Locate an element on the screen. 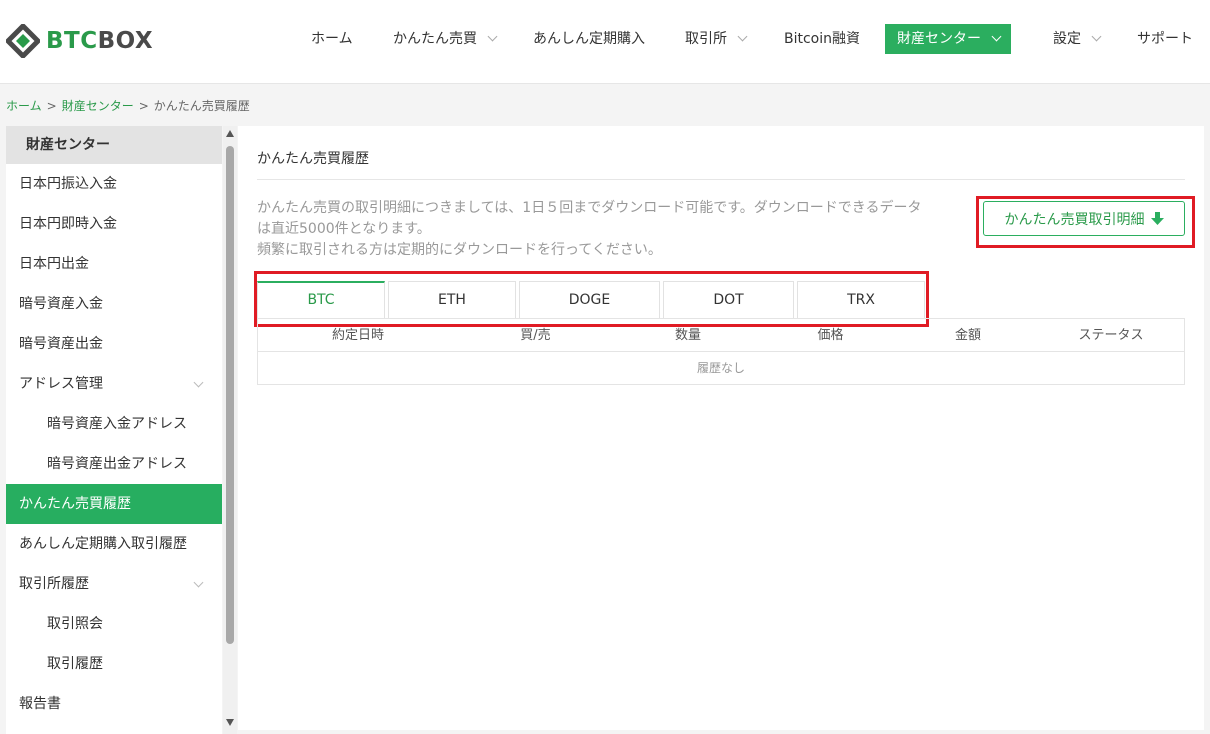 The image size is (1210, 734). history-table: 約定日時 買/売 数量 価格 金額 ステータス 履歴なし is located at coordinates (721, 351).